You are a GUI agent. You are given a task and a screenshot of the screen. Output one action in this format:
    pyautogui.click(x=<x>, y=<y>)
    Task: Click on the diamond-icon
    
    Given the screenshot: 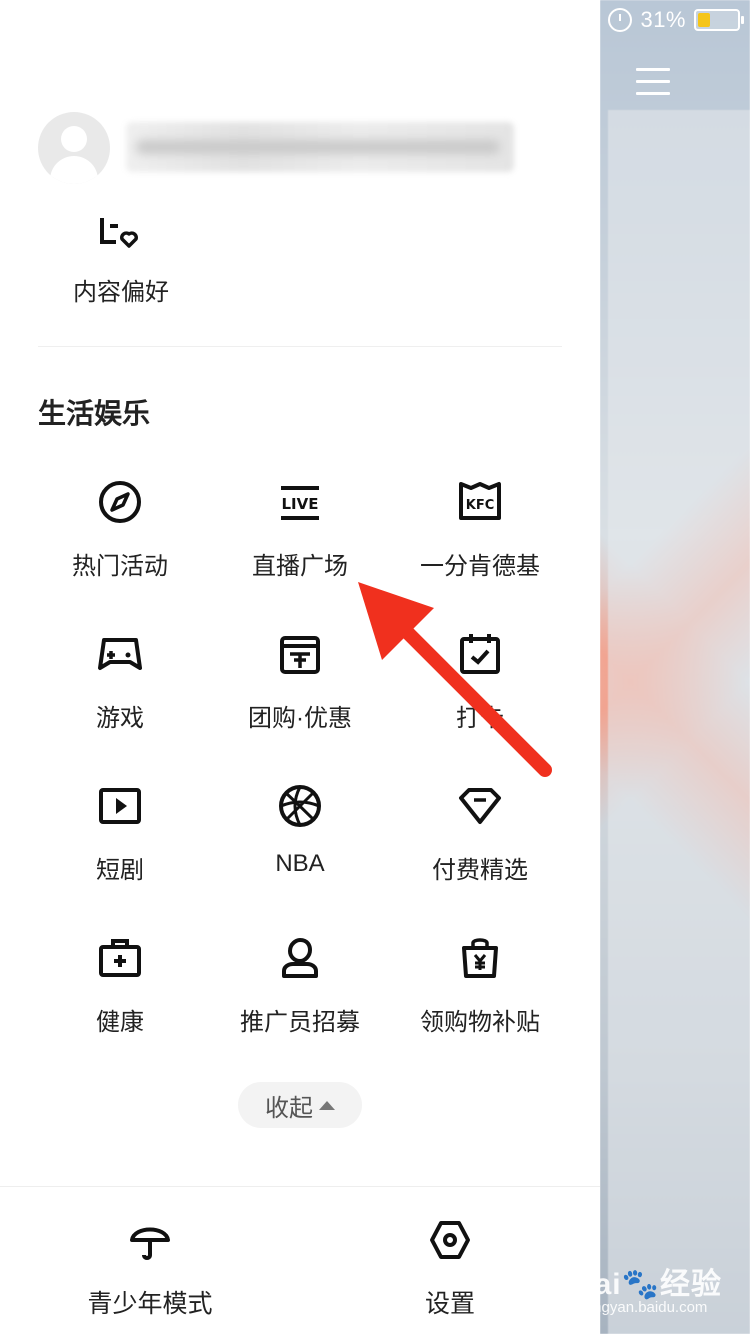 What is the action you would take?
    pyautogui.click(x=480, y=806)
    